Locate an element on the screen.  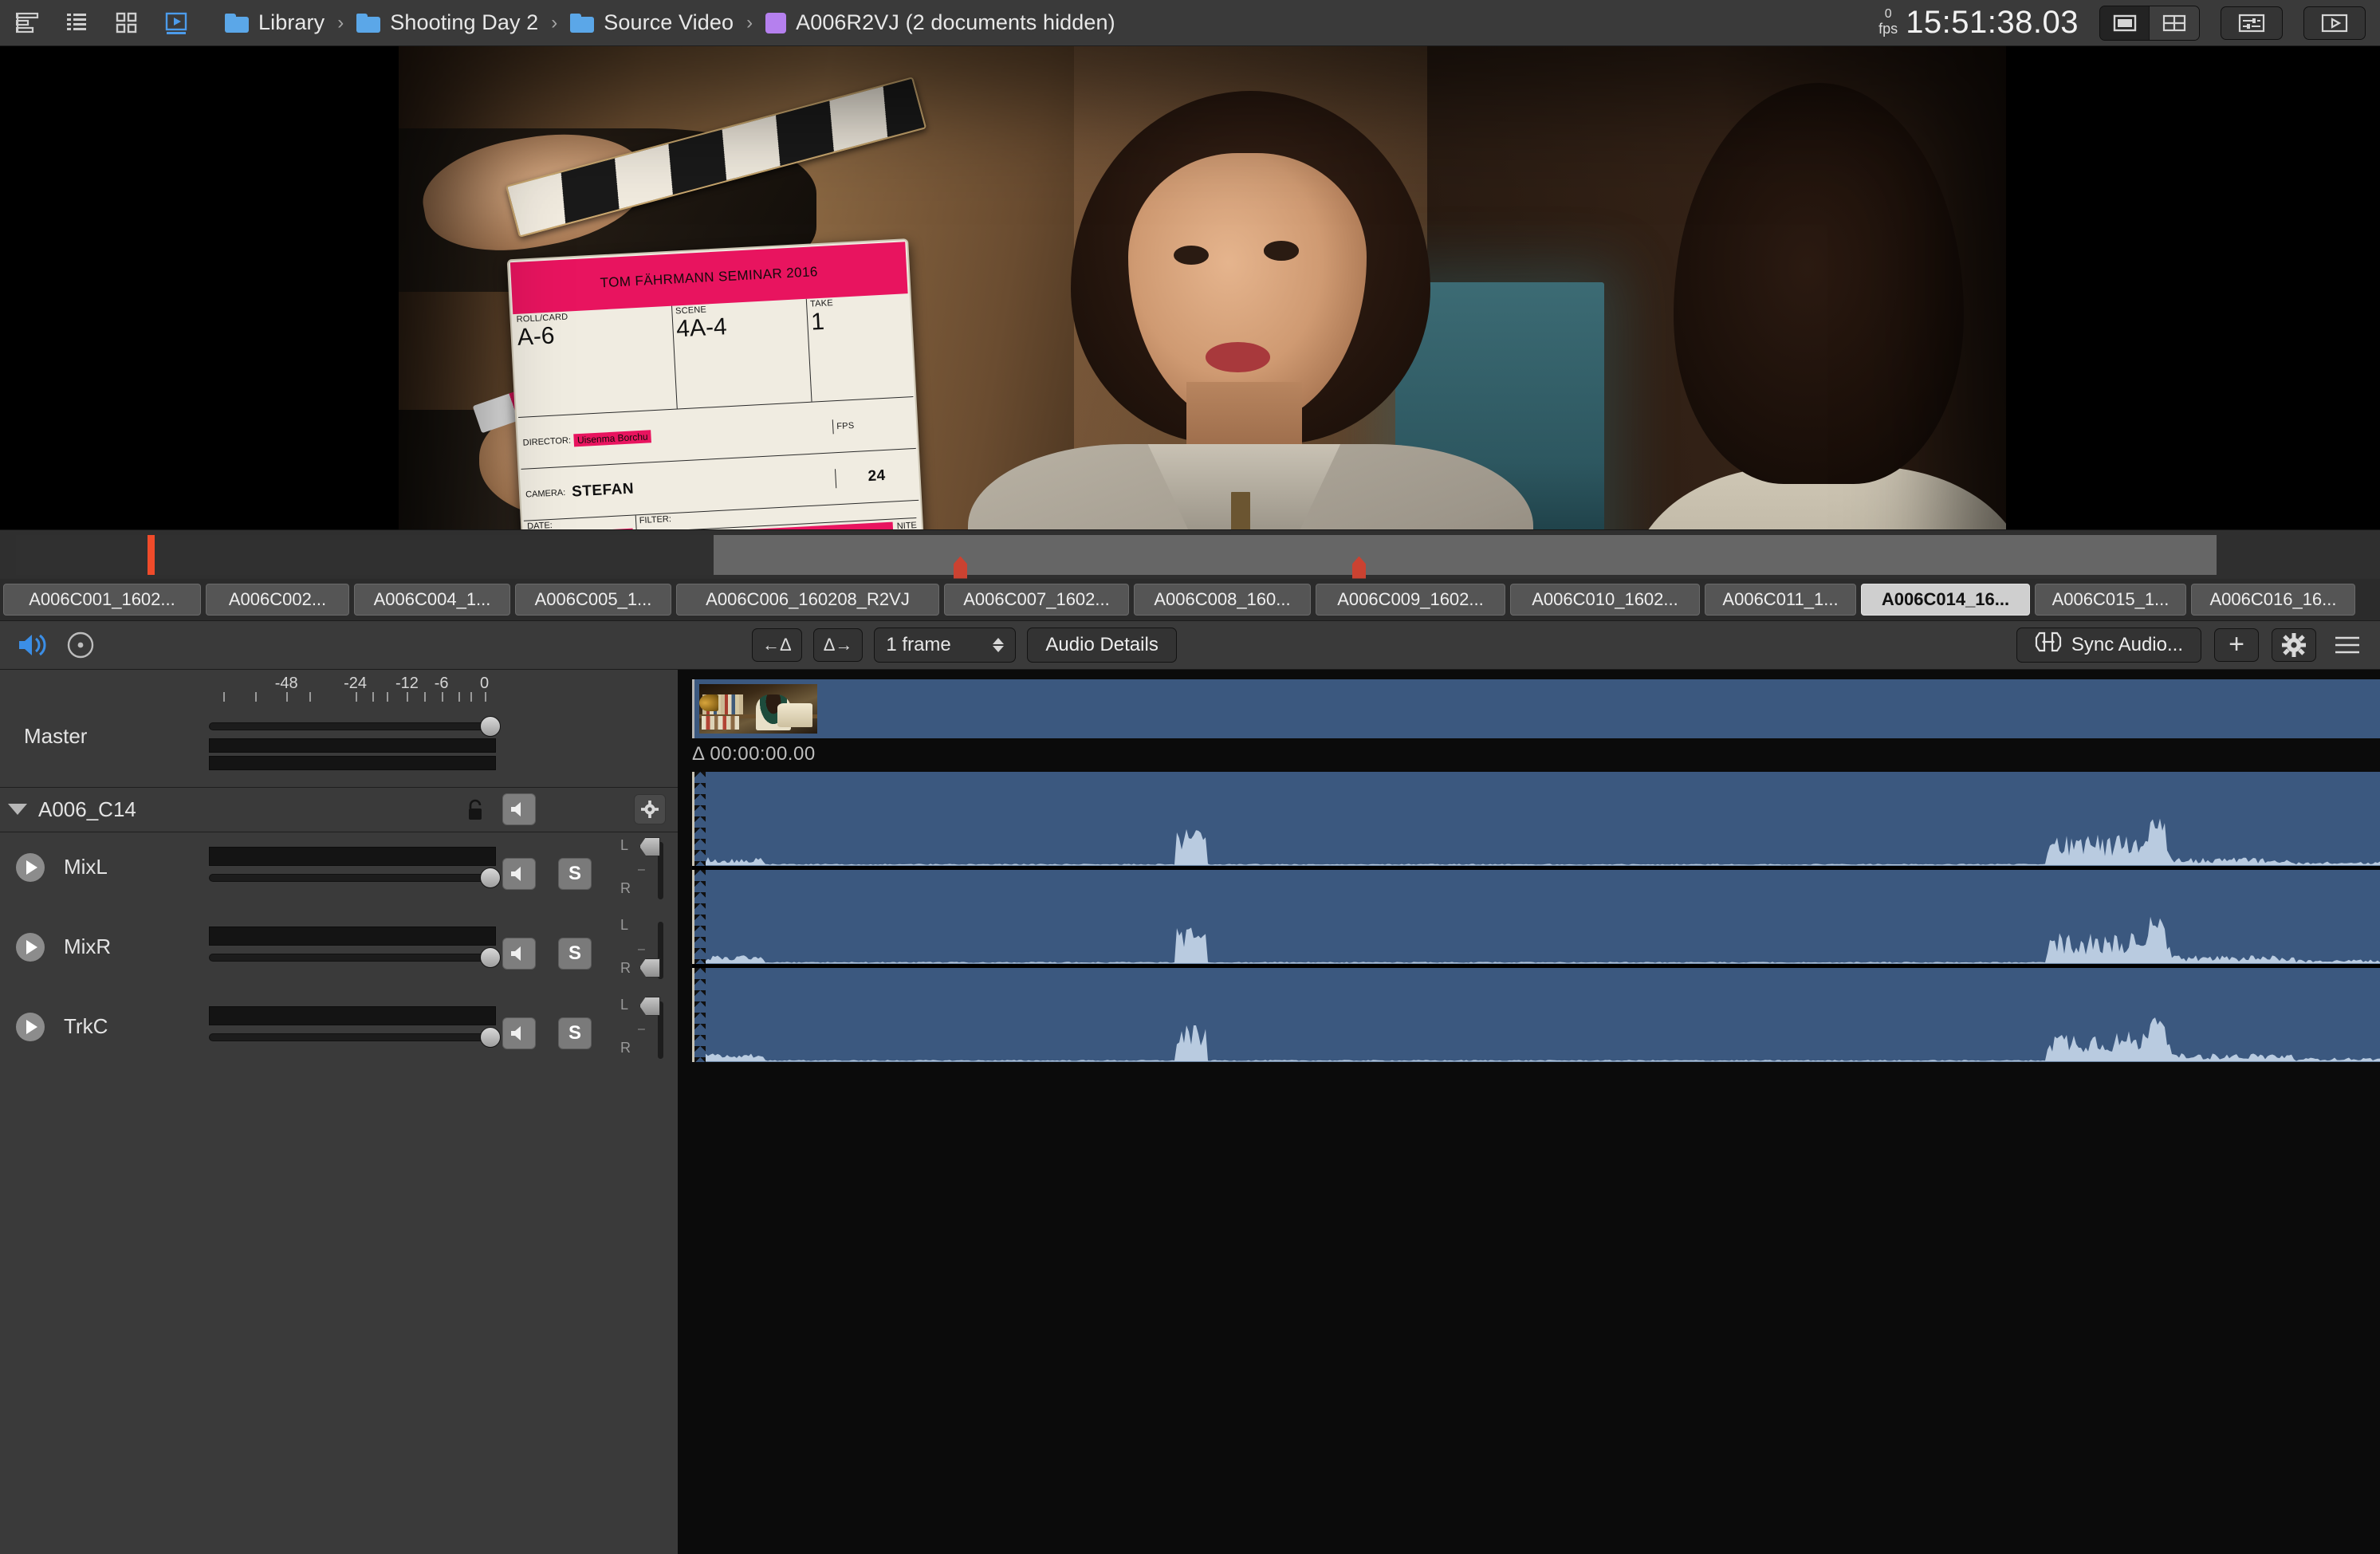
quad-view-button is located at coordinates (2174, 23).